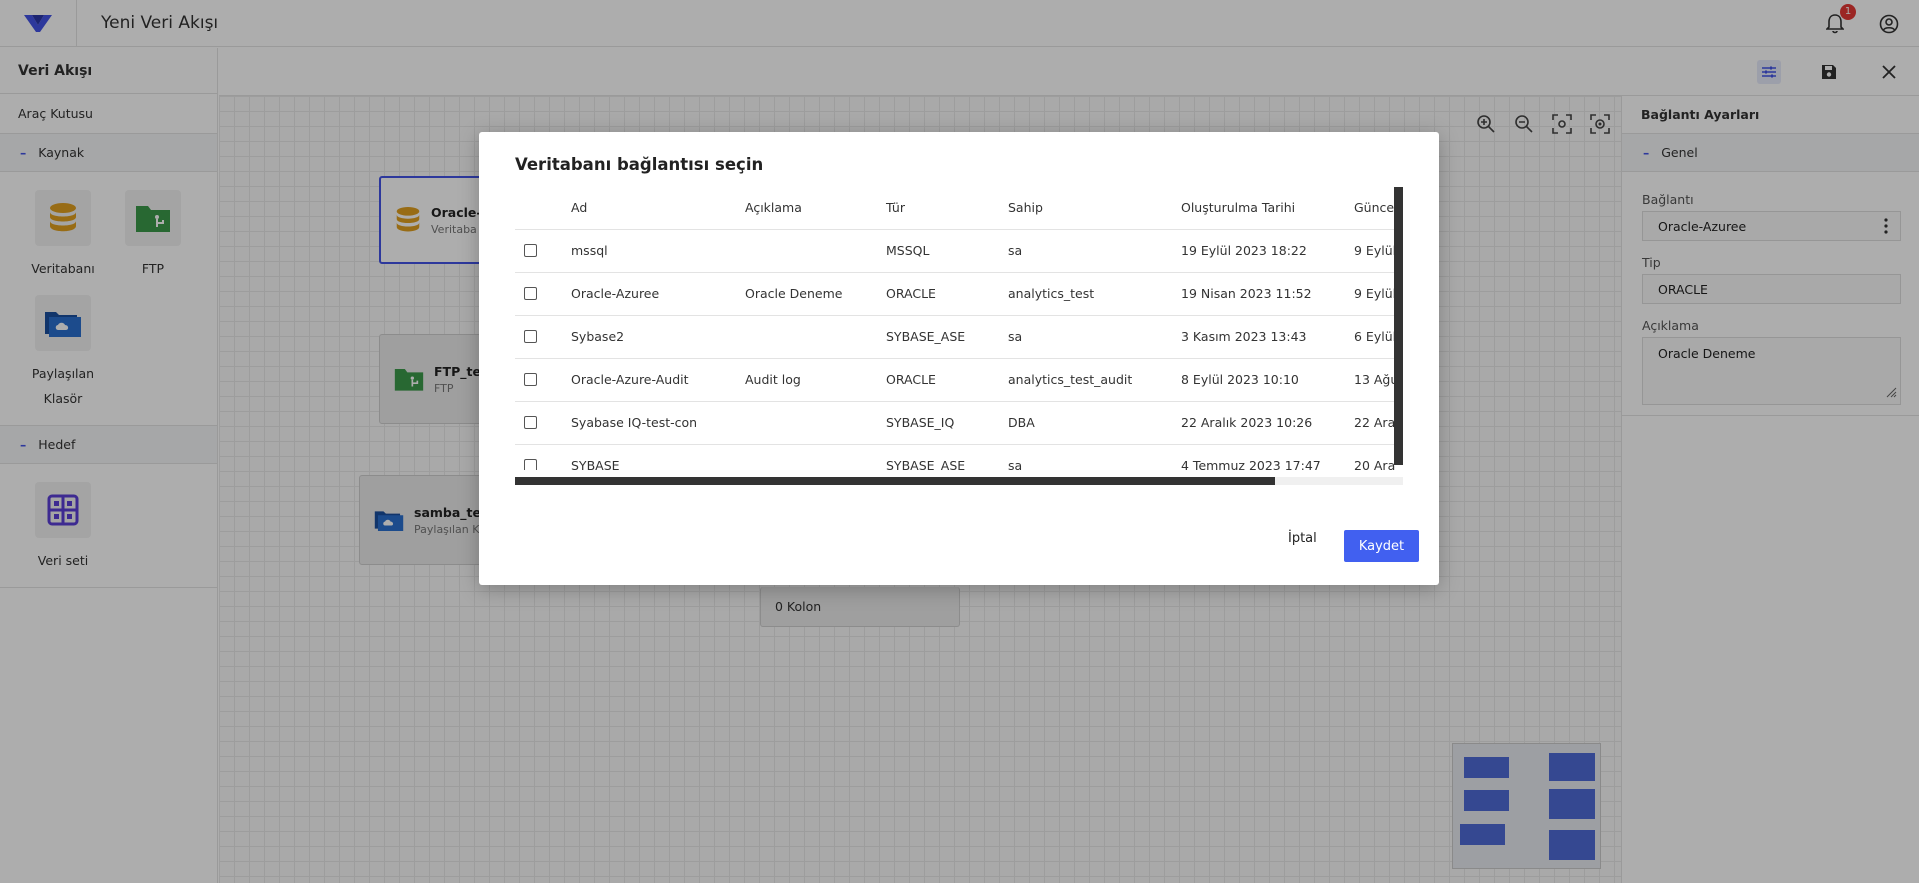 The image size is (1919, 883). Describe the element at coordinates (1267, 251) in the screenshot. I see `table-cell: 19 Eylül 2023 18:22` at that location.